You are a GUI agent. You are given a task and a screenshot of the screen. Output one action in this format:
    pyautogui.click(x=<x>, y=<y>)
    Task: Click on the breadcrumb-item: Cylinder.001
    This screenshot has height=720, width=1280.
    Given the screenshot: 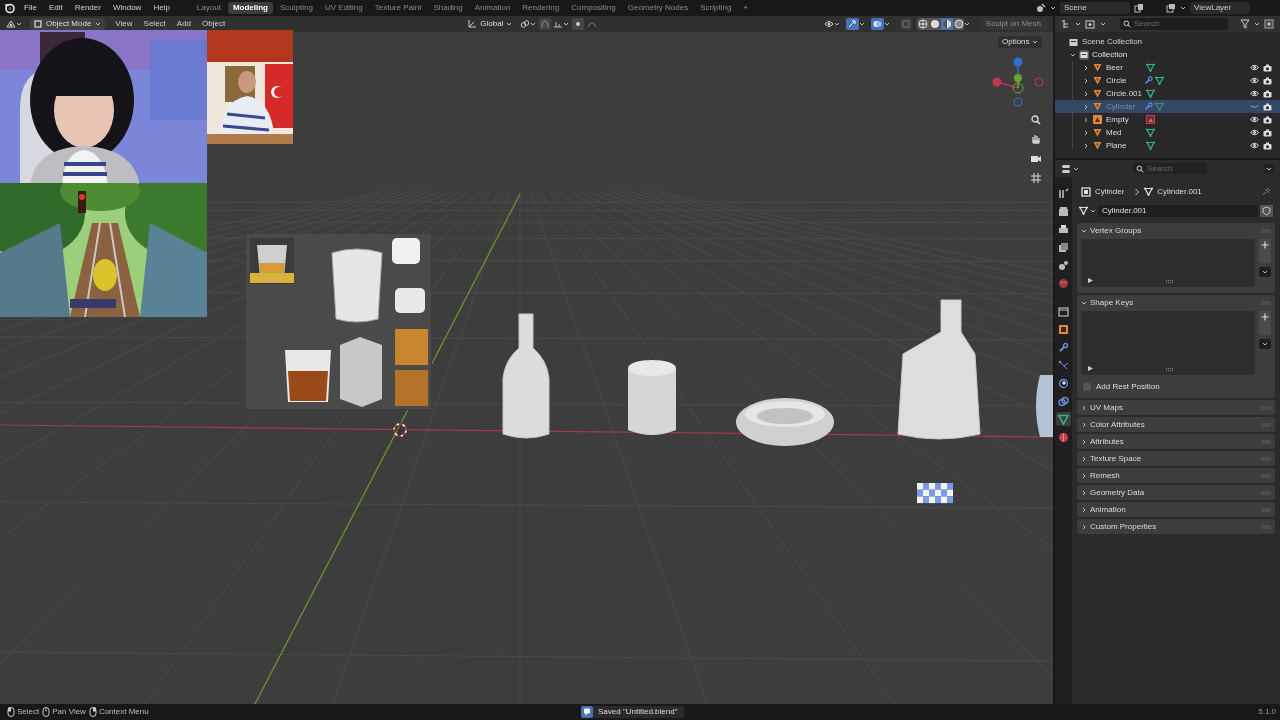 What is the action you would take?
    pyautogui.click(x=1179, y=191)
    